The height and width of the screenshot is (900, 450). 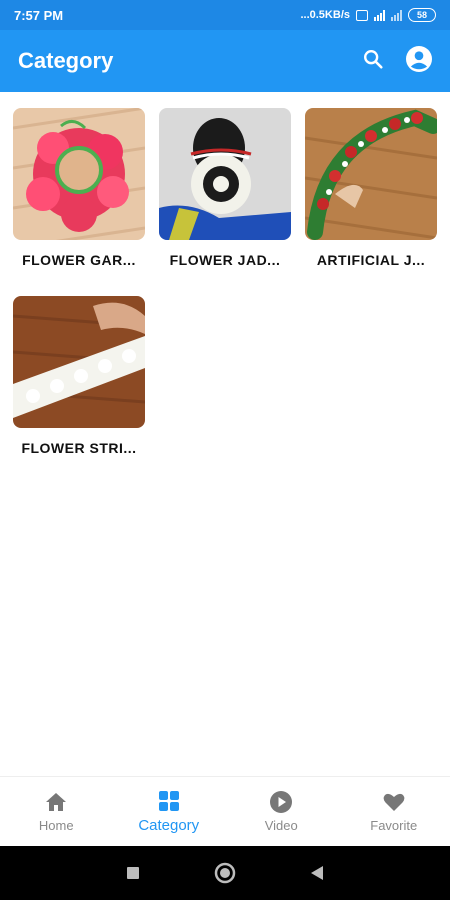 I want to click on nav-category: Category, so click(x=169, y=811).